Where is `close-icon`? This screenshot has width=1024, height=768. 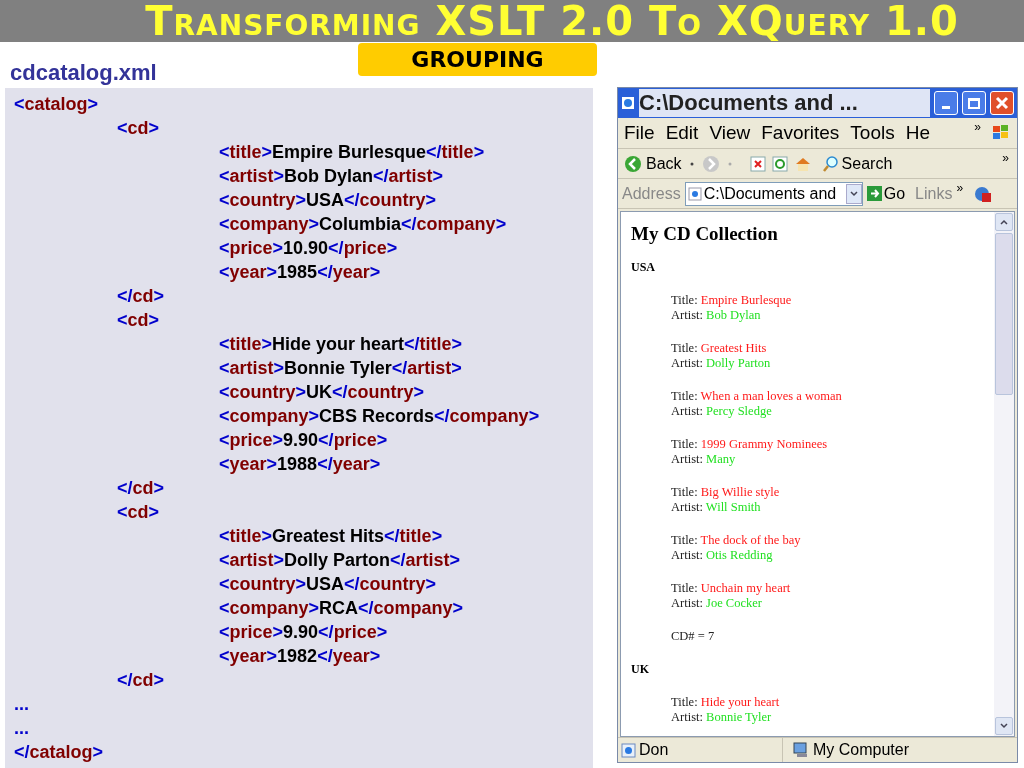 close-icon is located at coordinates (1002, 103).